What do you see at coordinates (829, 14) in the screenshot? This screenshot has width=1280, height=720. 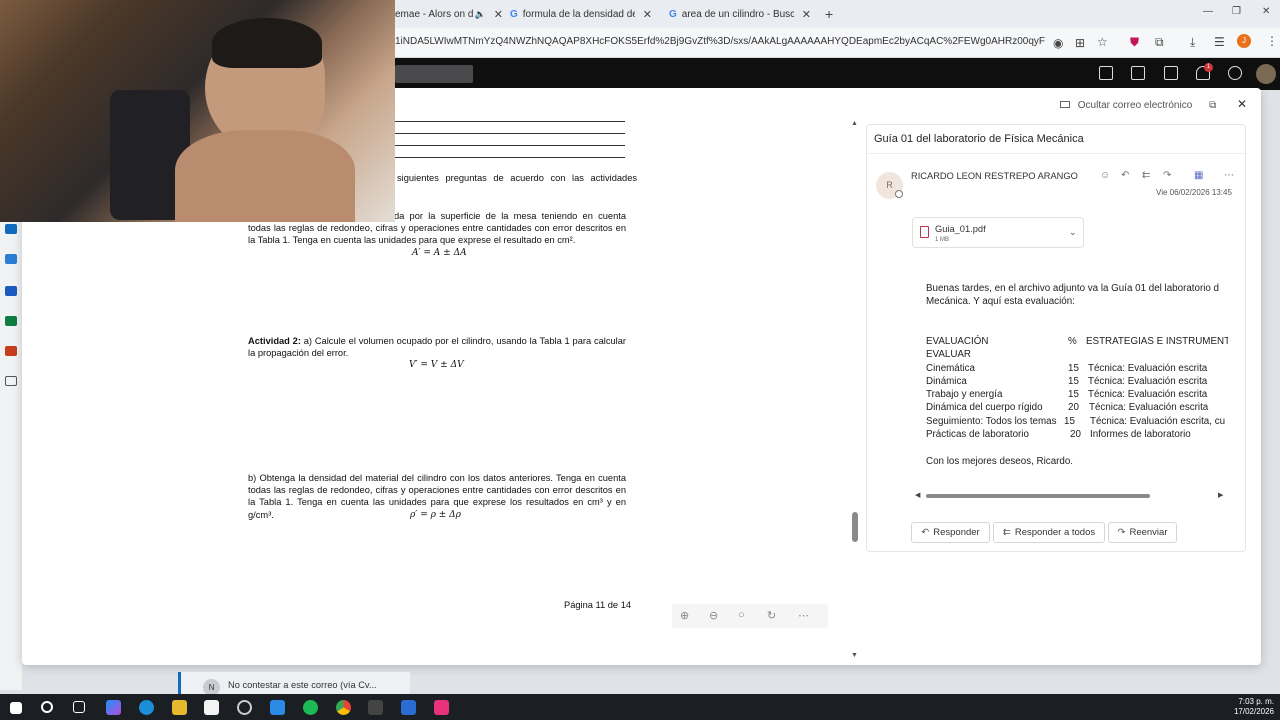 I see `new-tab-button: +` at bounding box center [829, 14].